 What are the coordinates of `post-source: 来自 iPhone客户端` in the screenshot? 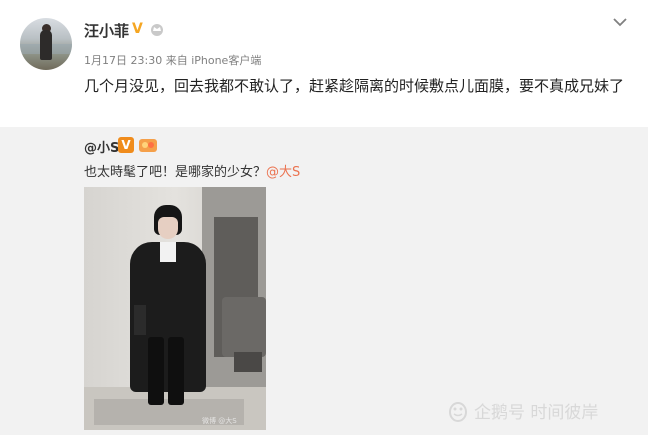 It's located at (213, 60).